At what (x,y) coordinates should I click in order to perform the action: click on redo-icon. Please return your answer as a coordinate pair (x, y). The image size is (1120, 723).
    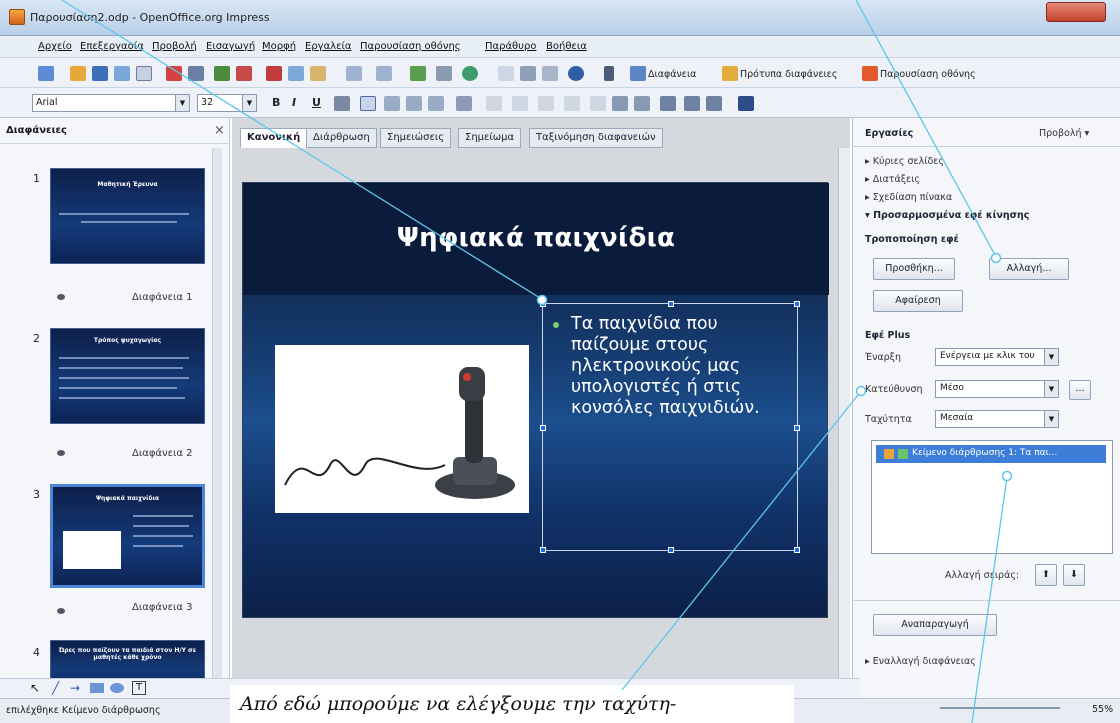
    Looking at the image, I should click on (384, 73).